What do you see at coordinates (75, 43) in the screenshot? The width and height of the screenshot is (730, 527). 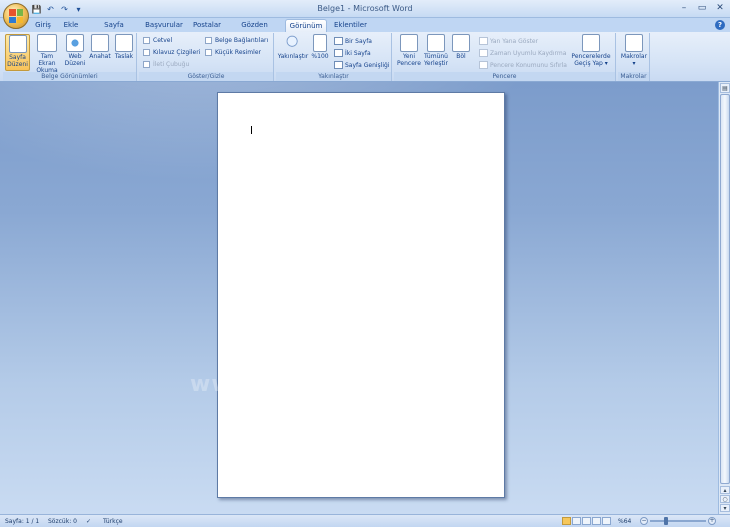 I see `web-layout-icon` at bounding box center [75, 43].